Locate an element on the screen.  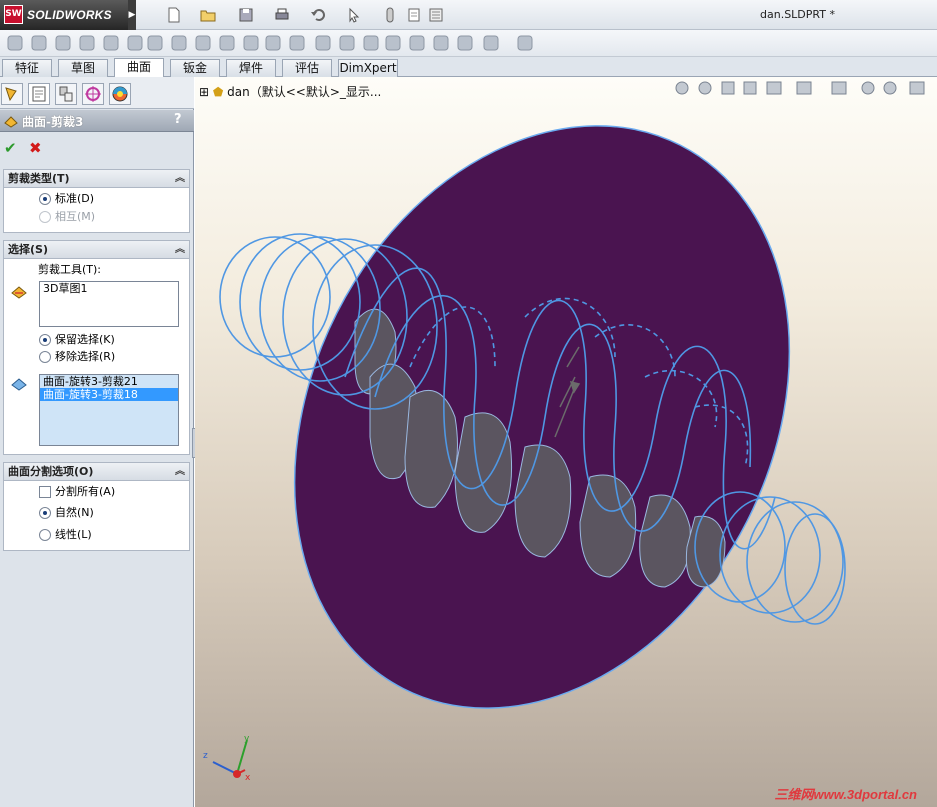
heads-up-view-toolbar is located at coordinates (804, 88).